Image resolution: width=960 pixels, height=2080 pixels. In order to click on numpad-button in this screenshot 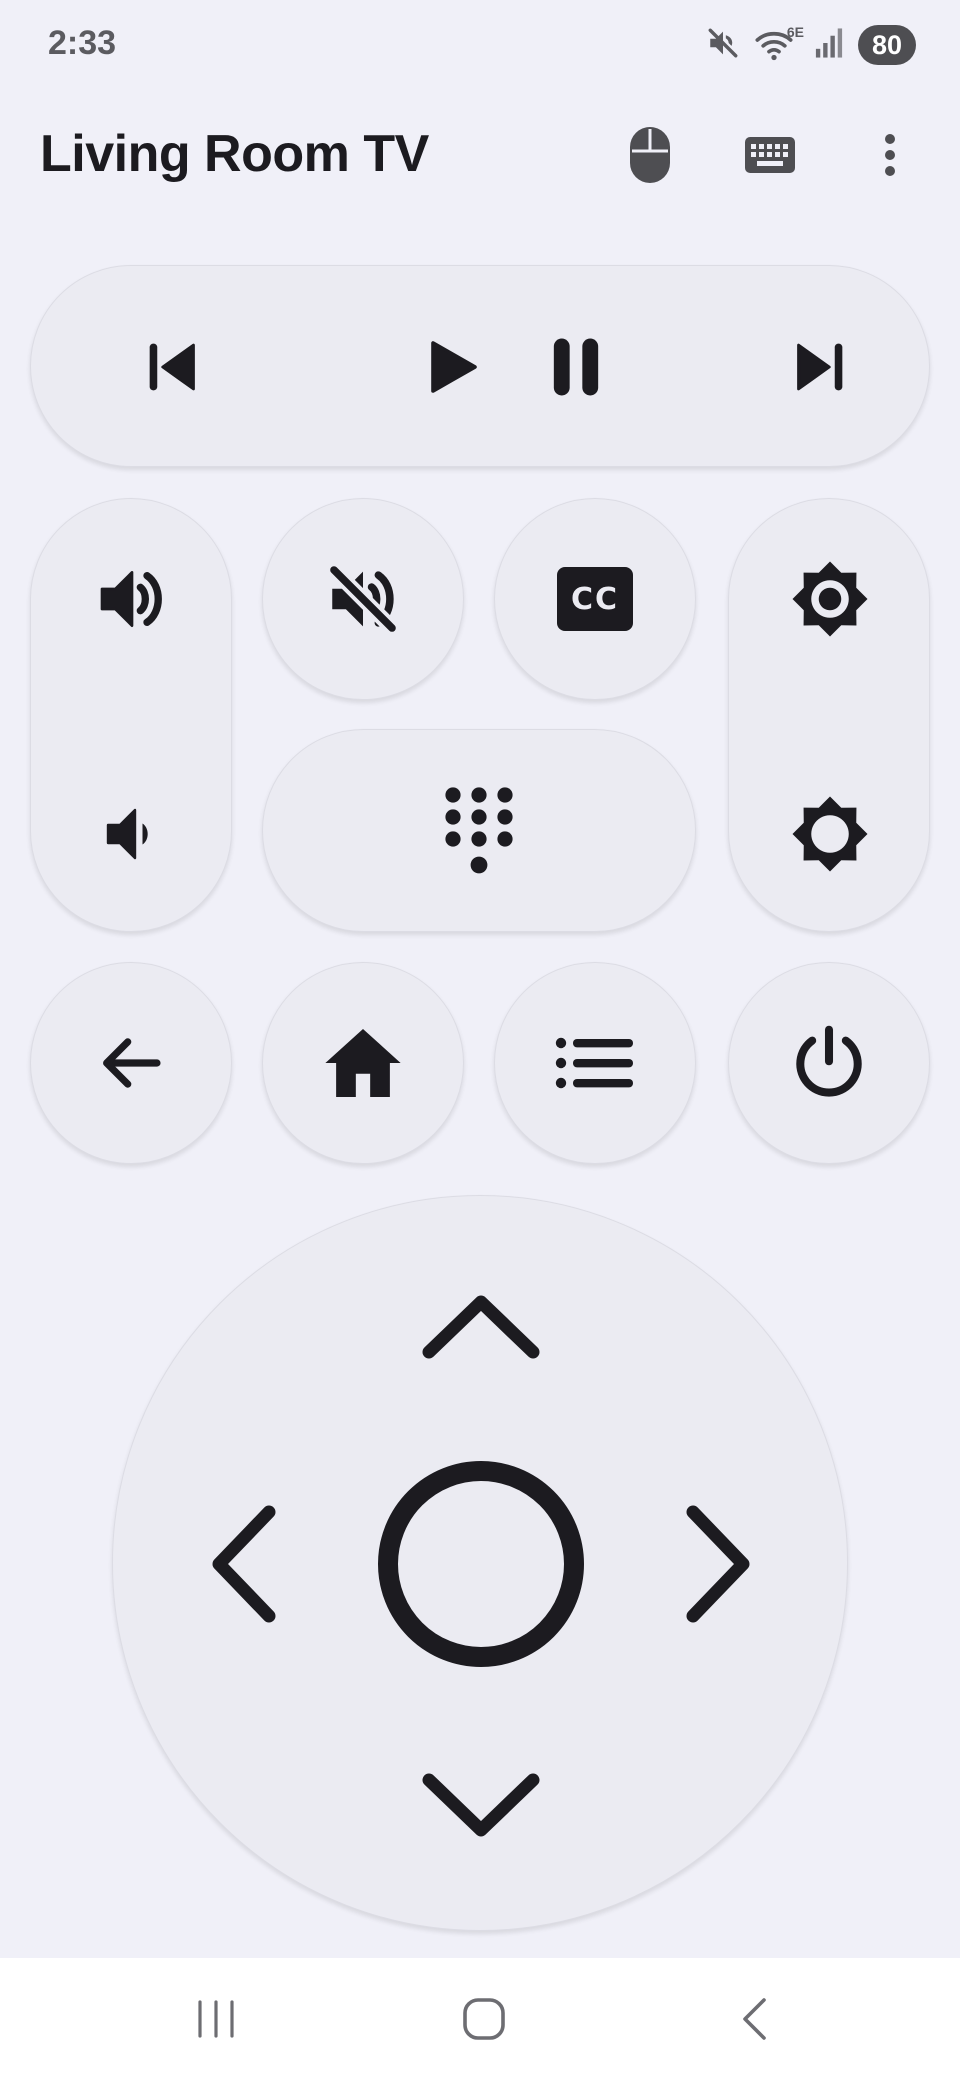, I will do `click(479, 830)`.